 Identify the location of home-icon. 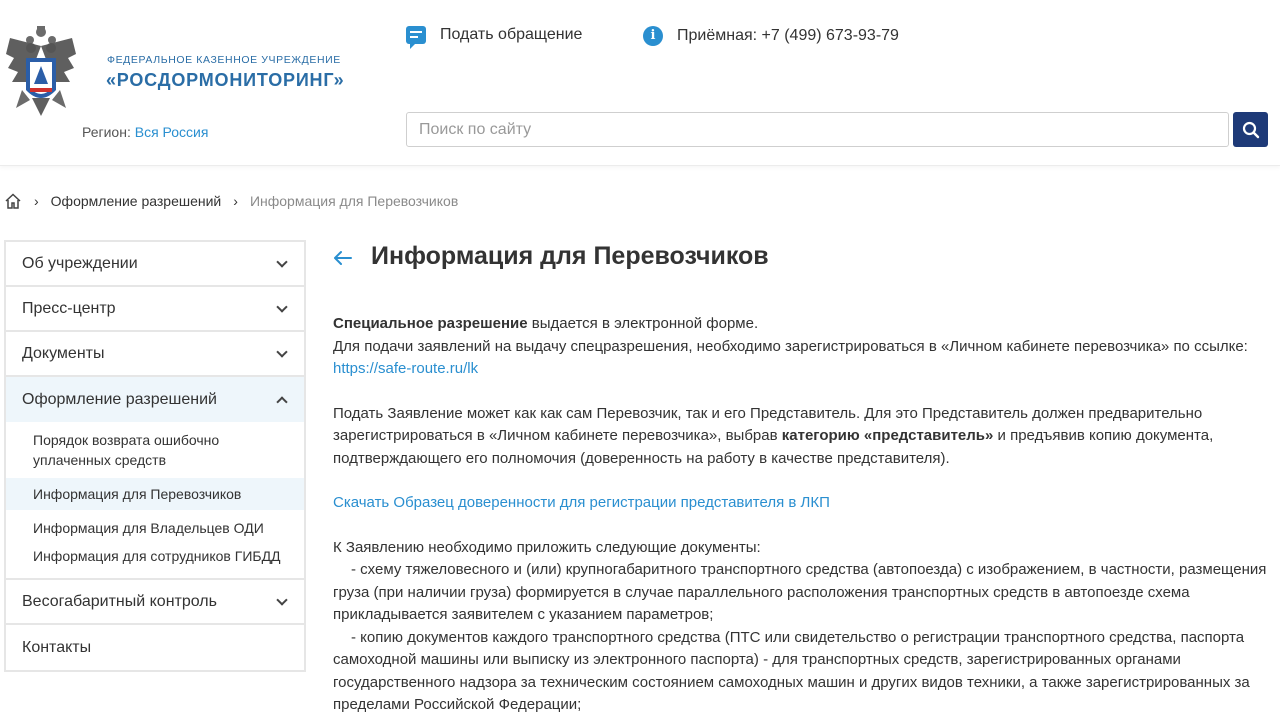
(13, 201).